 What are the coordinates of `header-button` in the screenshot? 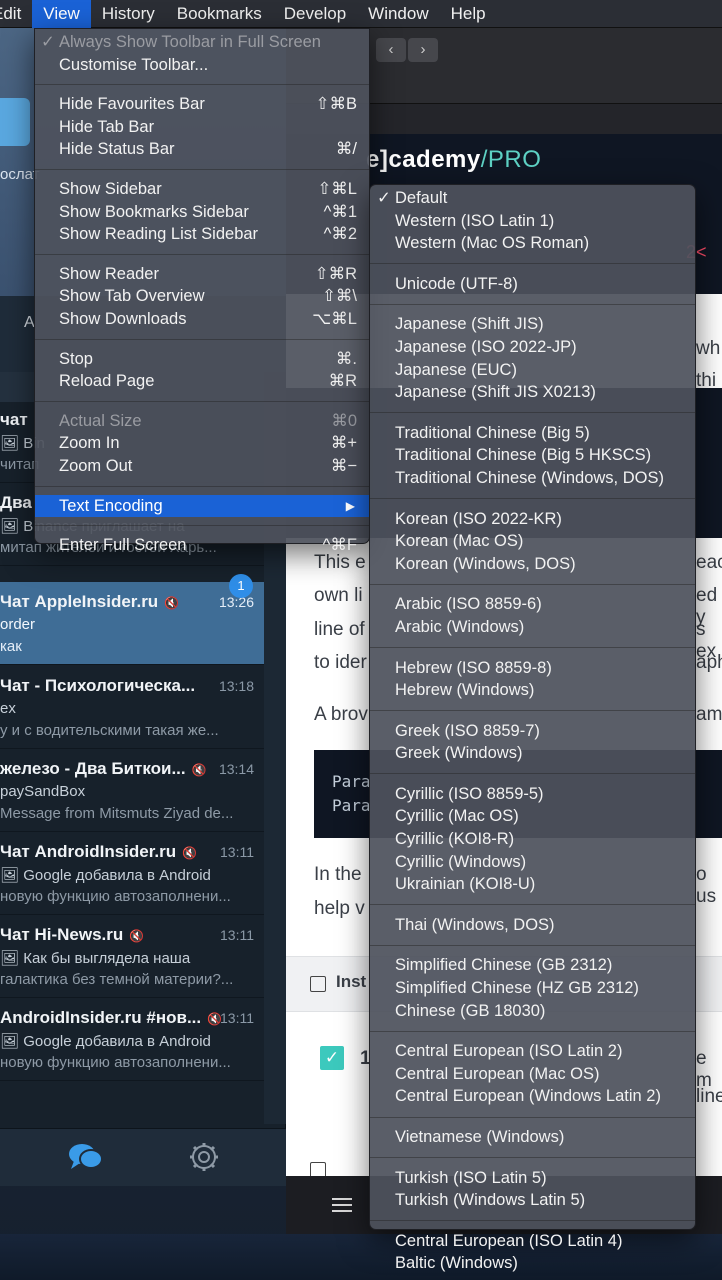 It's located at (15, 122).